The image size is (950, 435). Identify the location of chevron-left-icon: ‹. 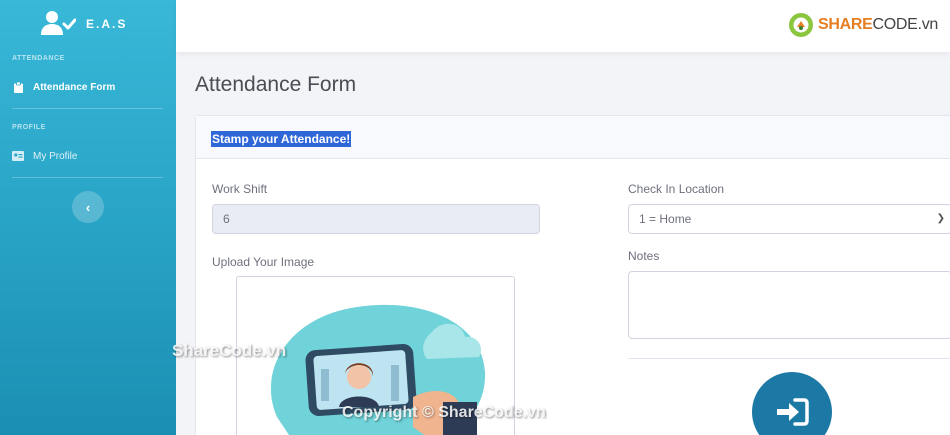
(88, 207).